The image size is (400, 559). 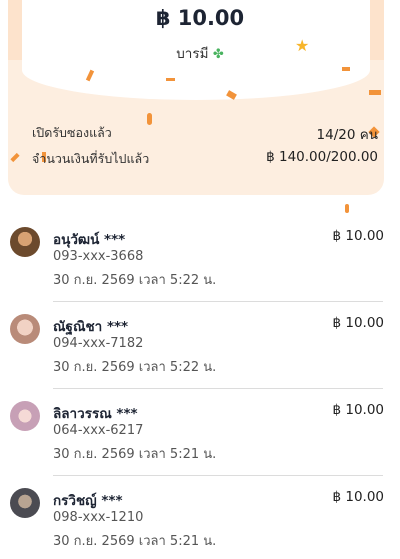 What do you see at coordinates (200, 18) in the screenshot?
I see `envelope-amount: ฿ 10.00` at bounding box center [200, 18].